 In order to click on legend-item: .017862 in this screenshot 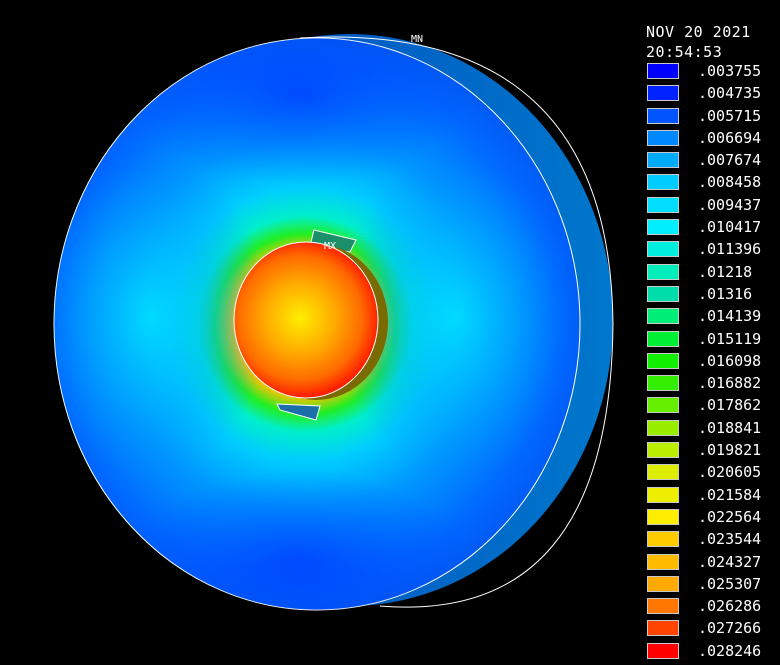, I will do `click(713, 407)`.